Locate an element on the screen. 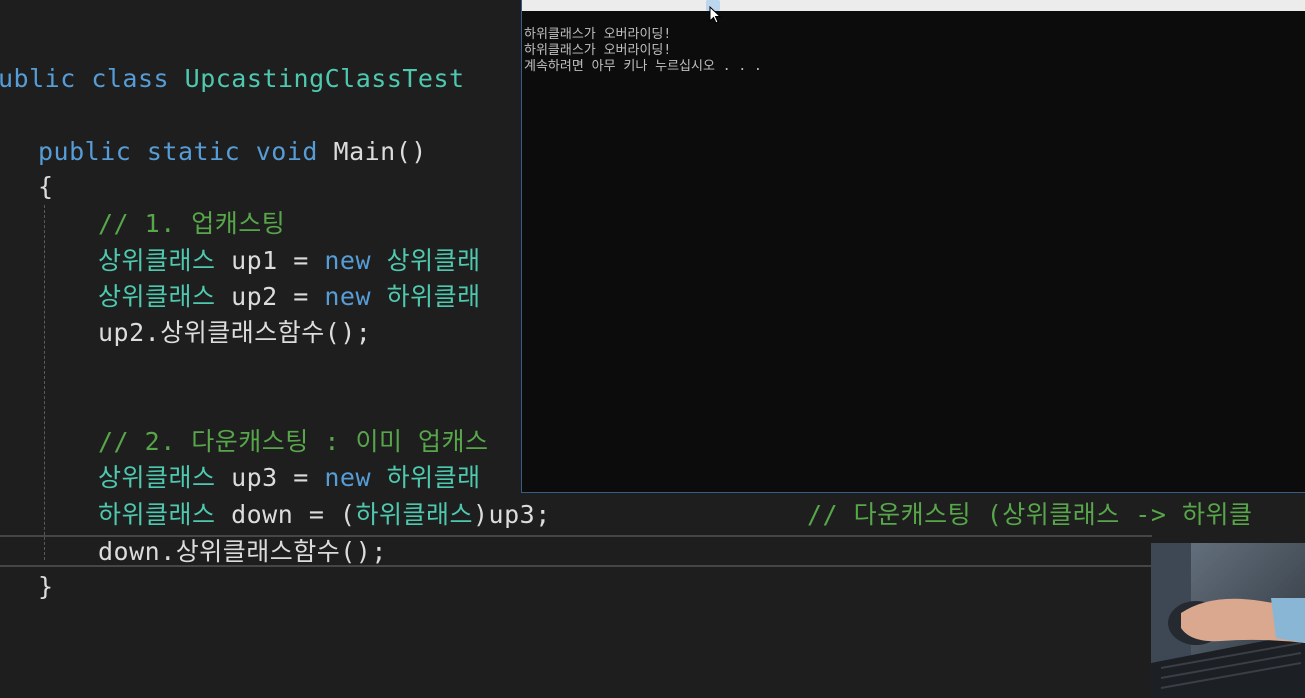 The height and width of the screenshot is (698, 1305). code-text: down.상위클래스함수(); is located at coordinates (242, 551).